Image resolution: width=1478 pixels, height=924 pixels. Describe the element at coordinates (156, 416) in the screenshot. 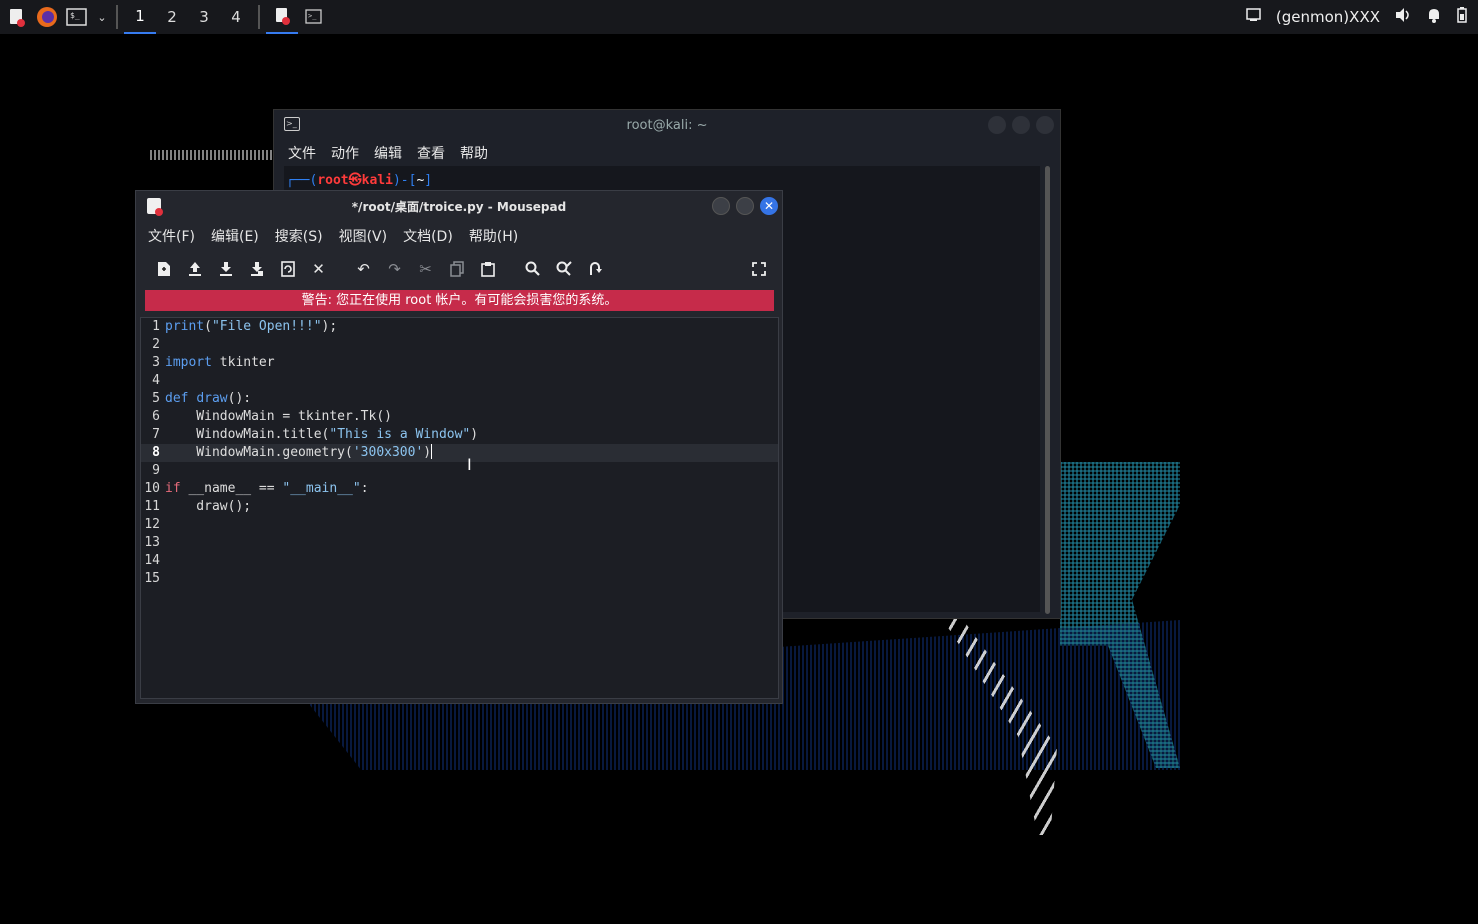

I see `line-number: 6` at that location.